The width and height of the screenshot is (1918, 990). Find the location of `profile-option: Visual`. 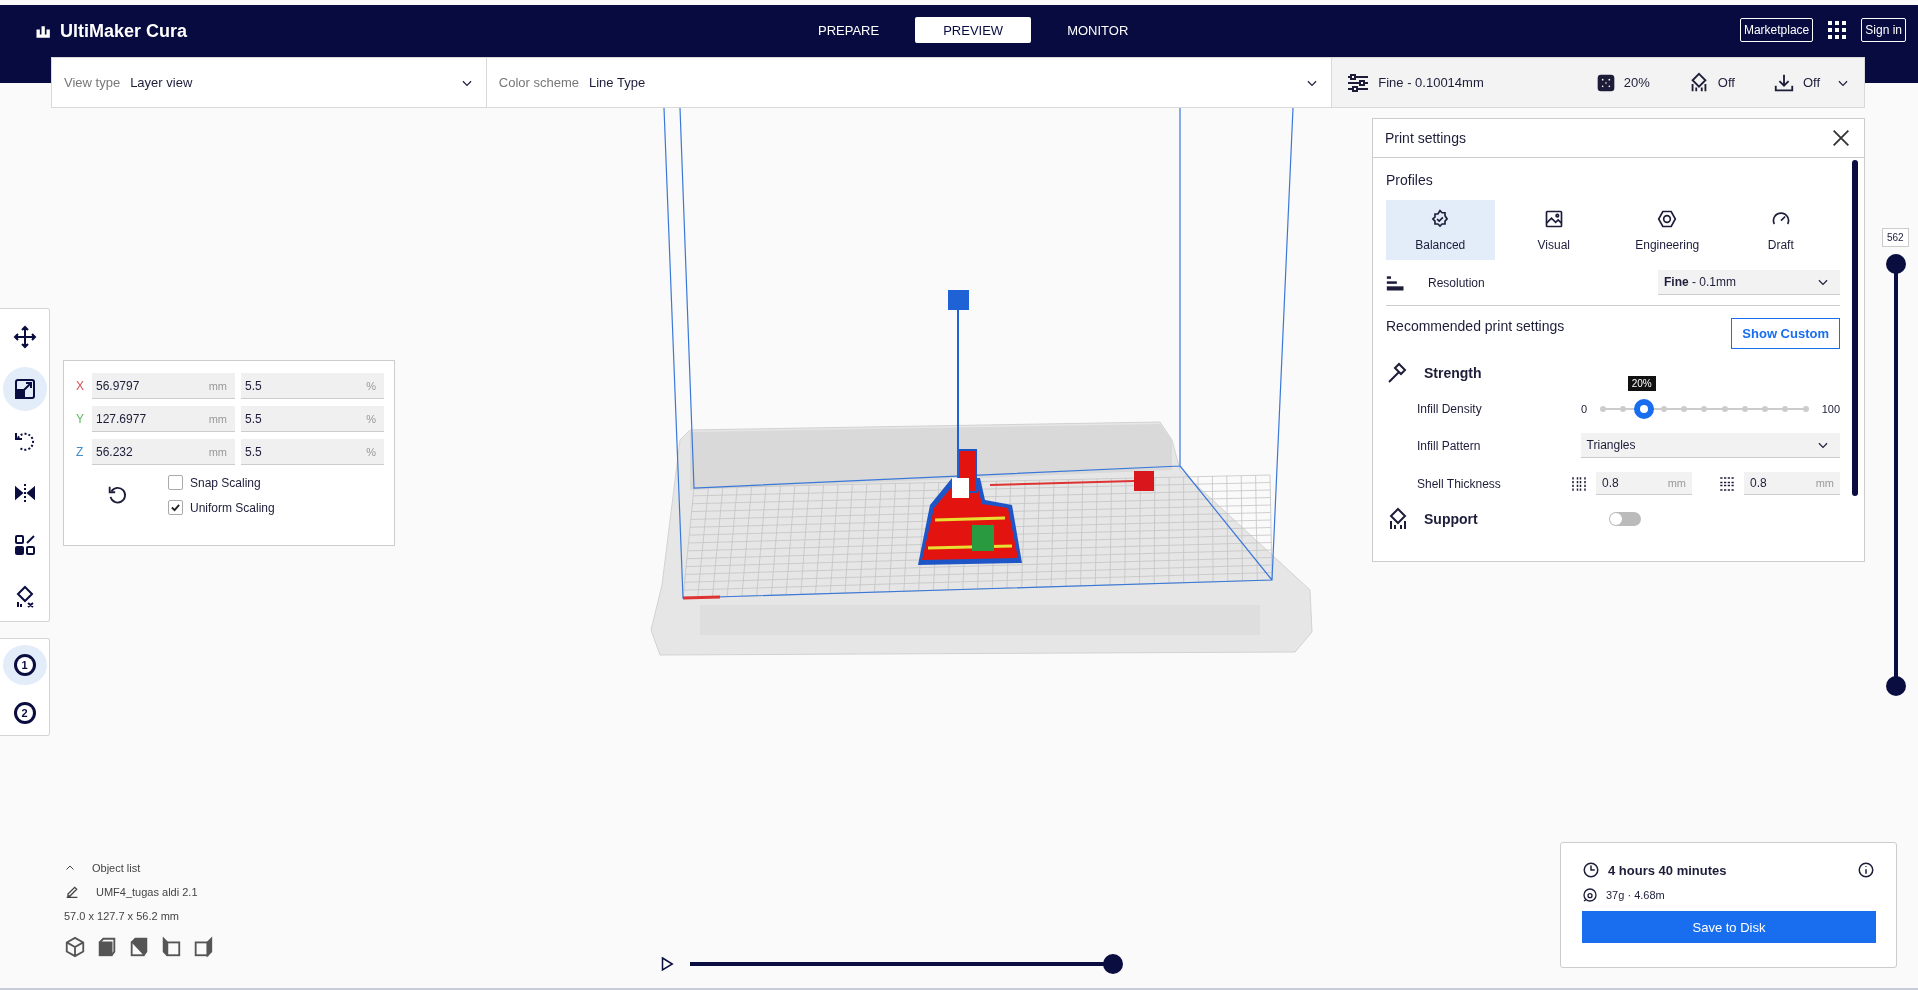

profile-option: Visual is located at coordinates (1553, 230).